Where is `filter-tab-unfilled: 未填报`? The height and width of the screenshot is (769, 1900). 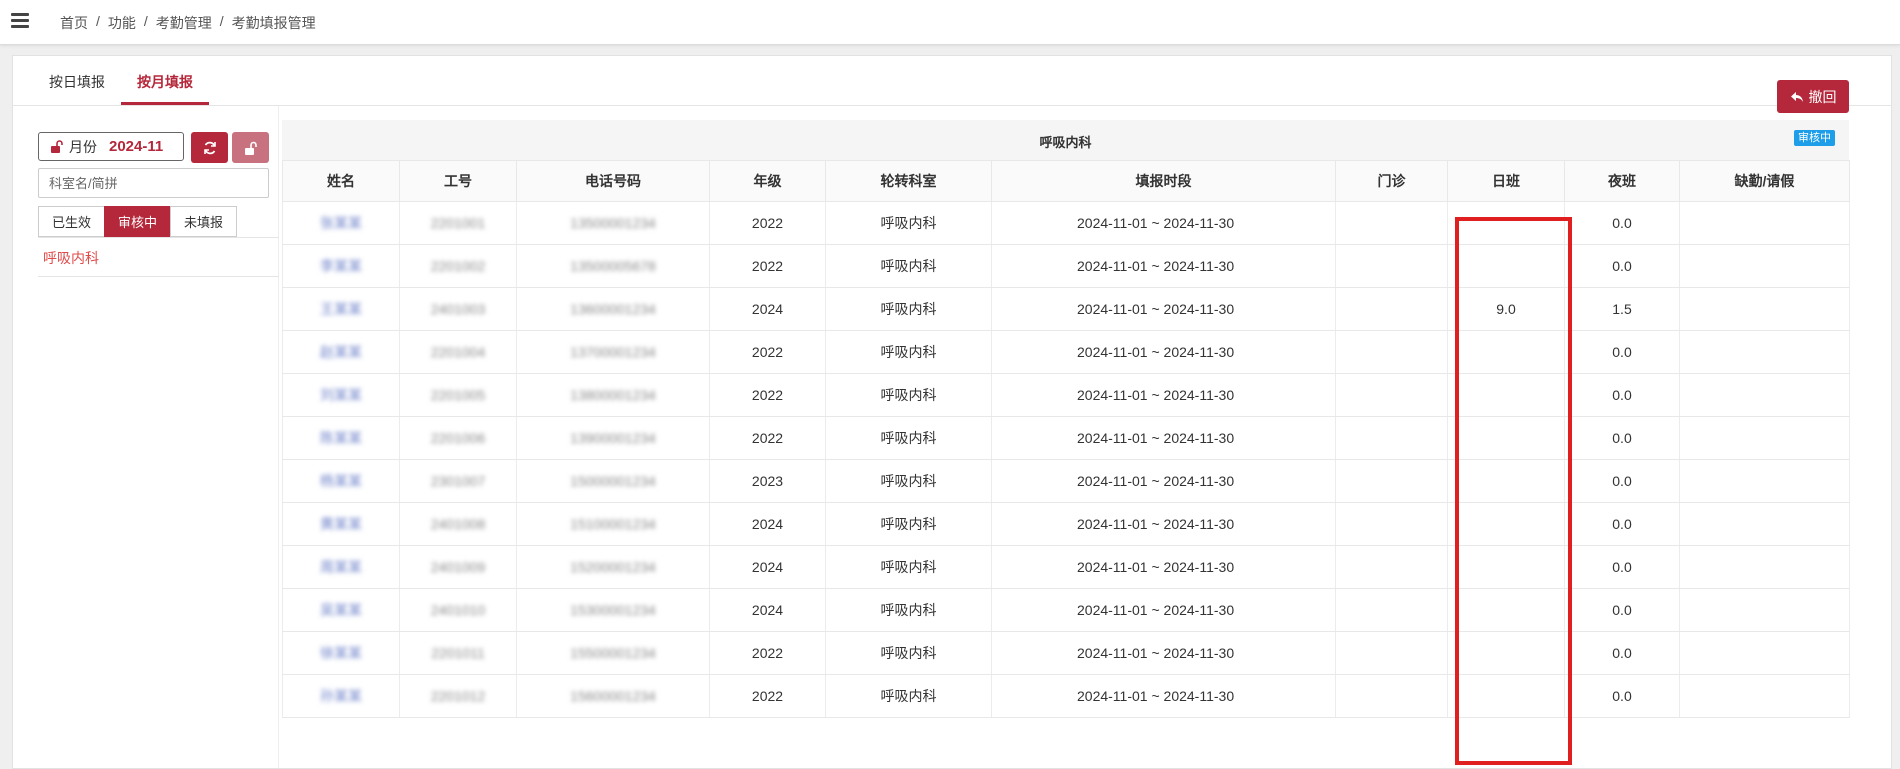 filter-tab-unfilled: 未填报 is located at coordinates (203, 221).